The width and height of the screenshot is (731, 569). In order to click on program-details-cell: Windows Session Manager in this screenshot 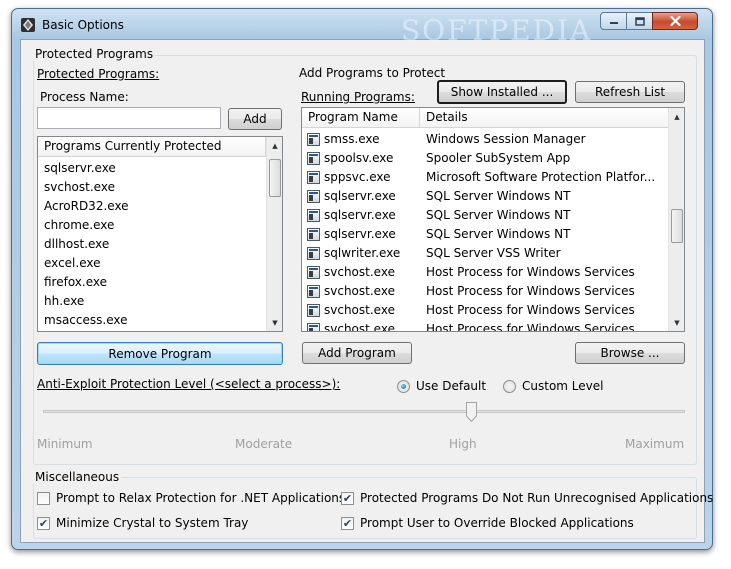, I will do `click(506, 139)`.